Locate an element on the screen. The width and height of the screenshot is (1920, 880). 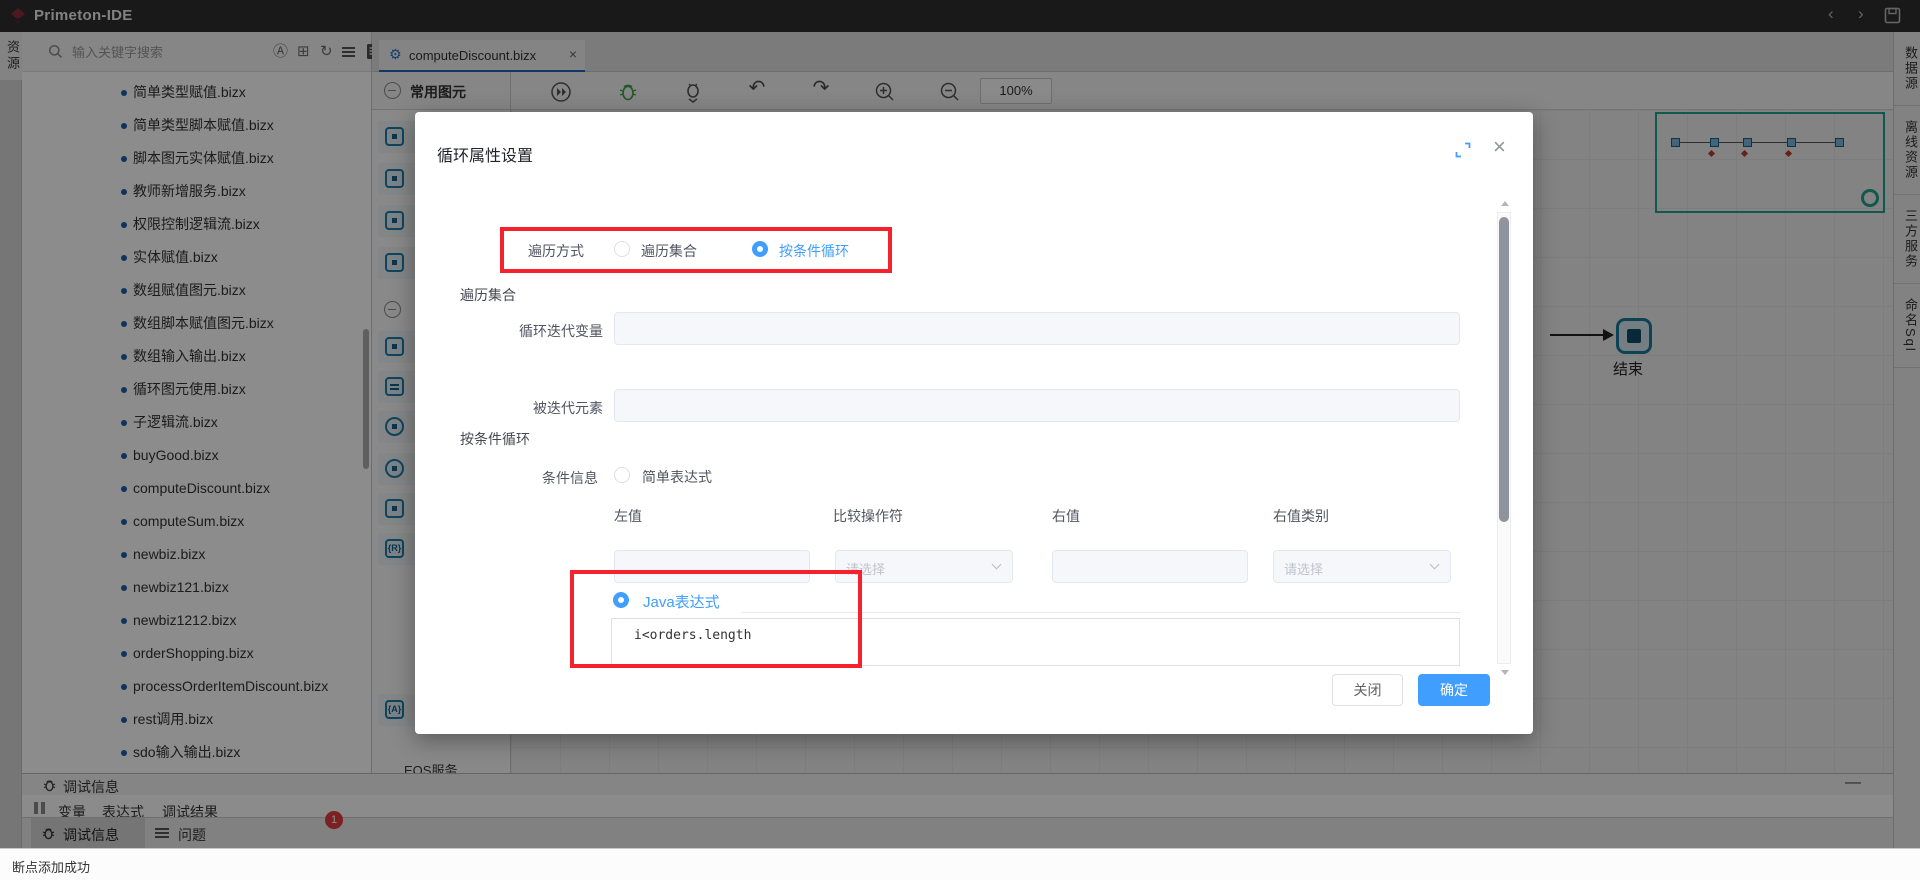
radio-simple-expression is located at coordinates (622, 475).